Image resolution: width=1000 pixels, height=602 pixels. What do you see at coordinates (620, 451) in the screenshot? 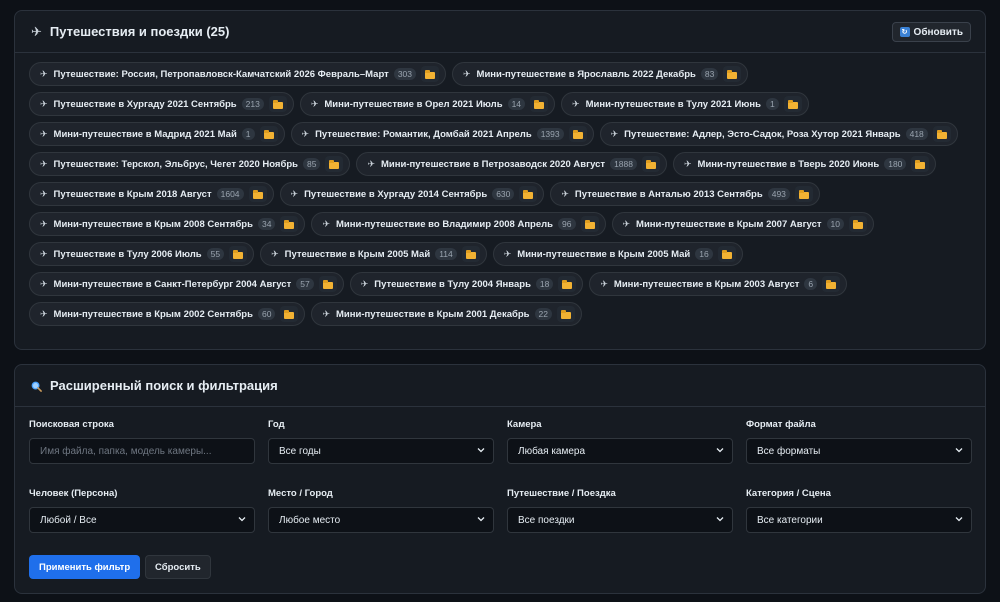
I see `camera-select: Любая камера` at bounding box center [620, 451].